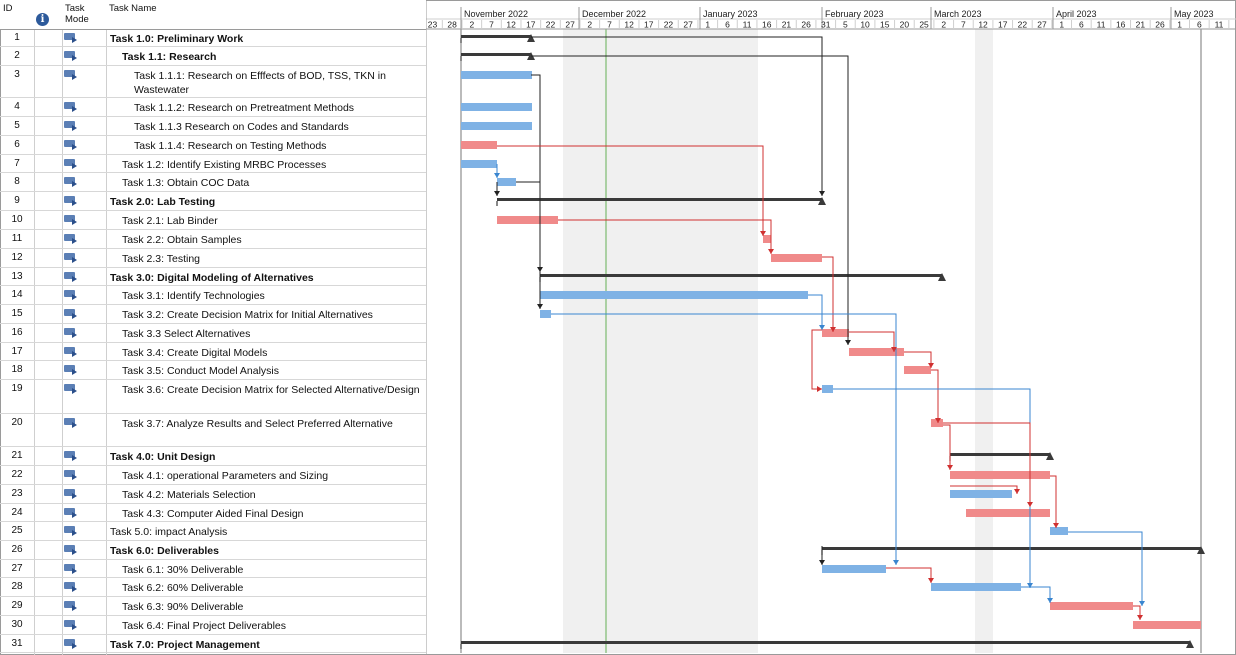  I want to click on table-row: 30 Task 6.4: Final Project Deliverables, so click(213, 625).